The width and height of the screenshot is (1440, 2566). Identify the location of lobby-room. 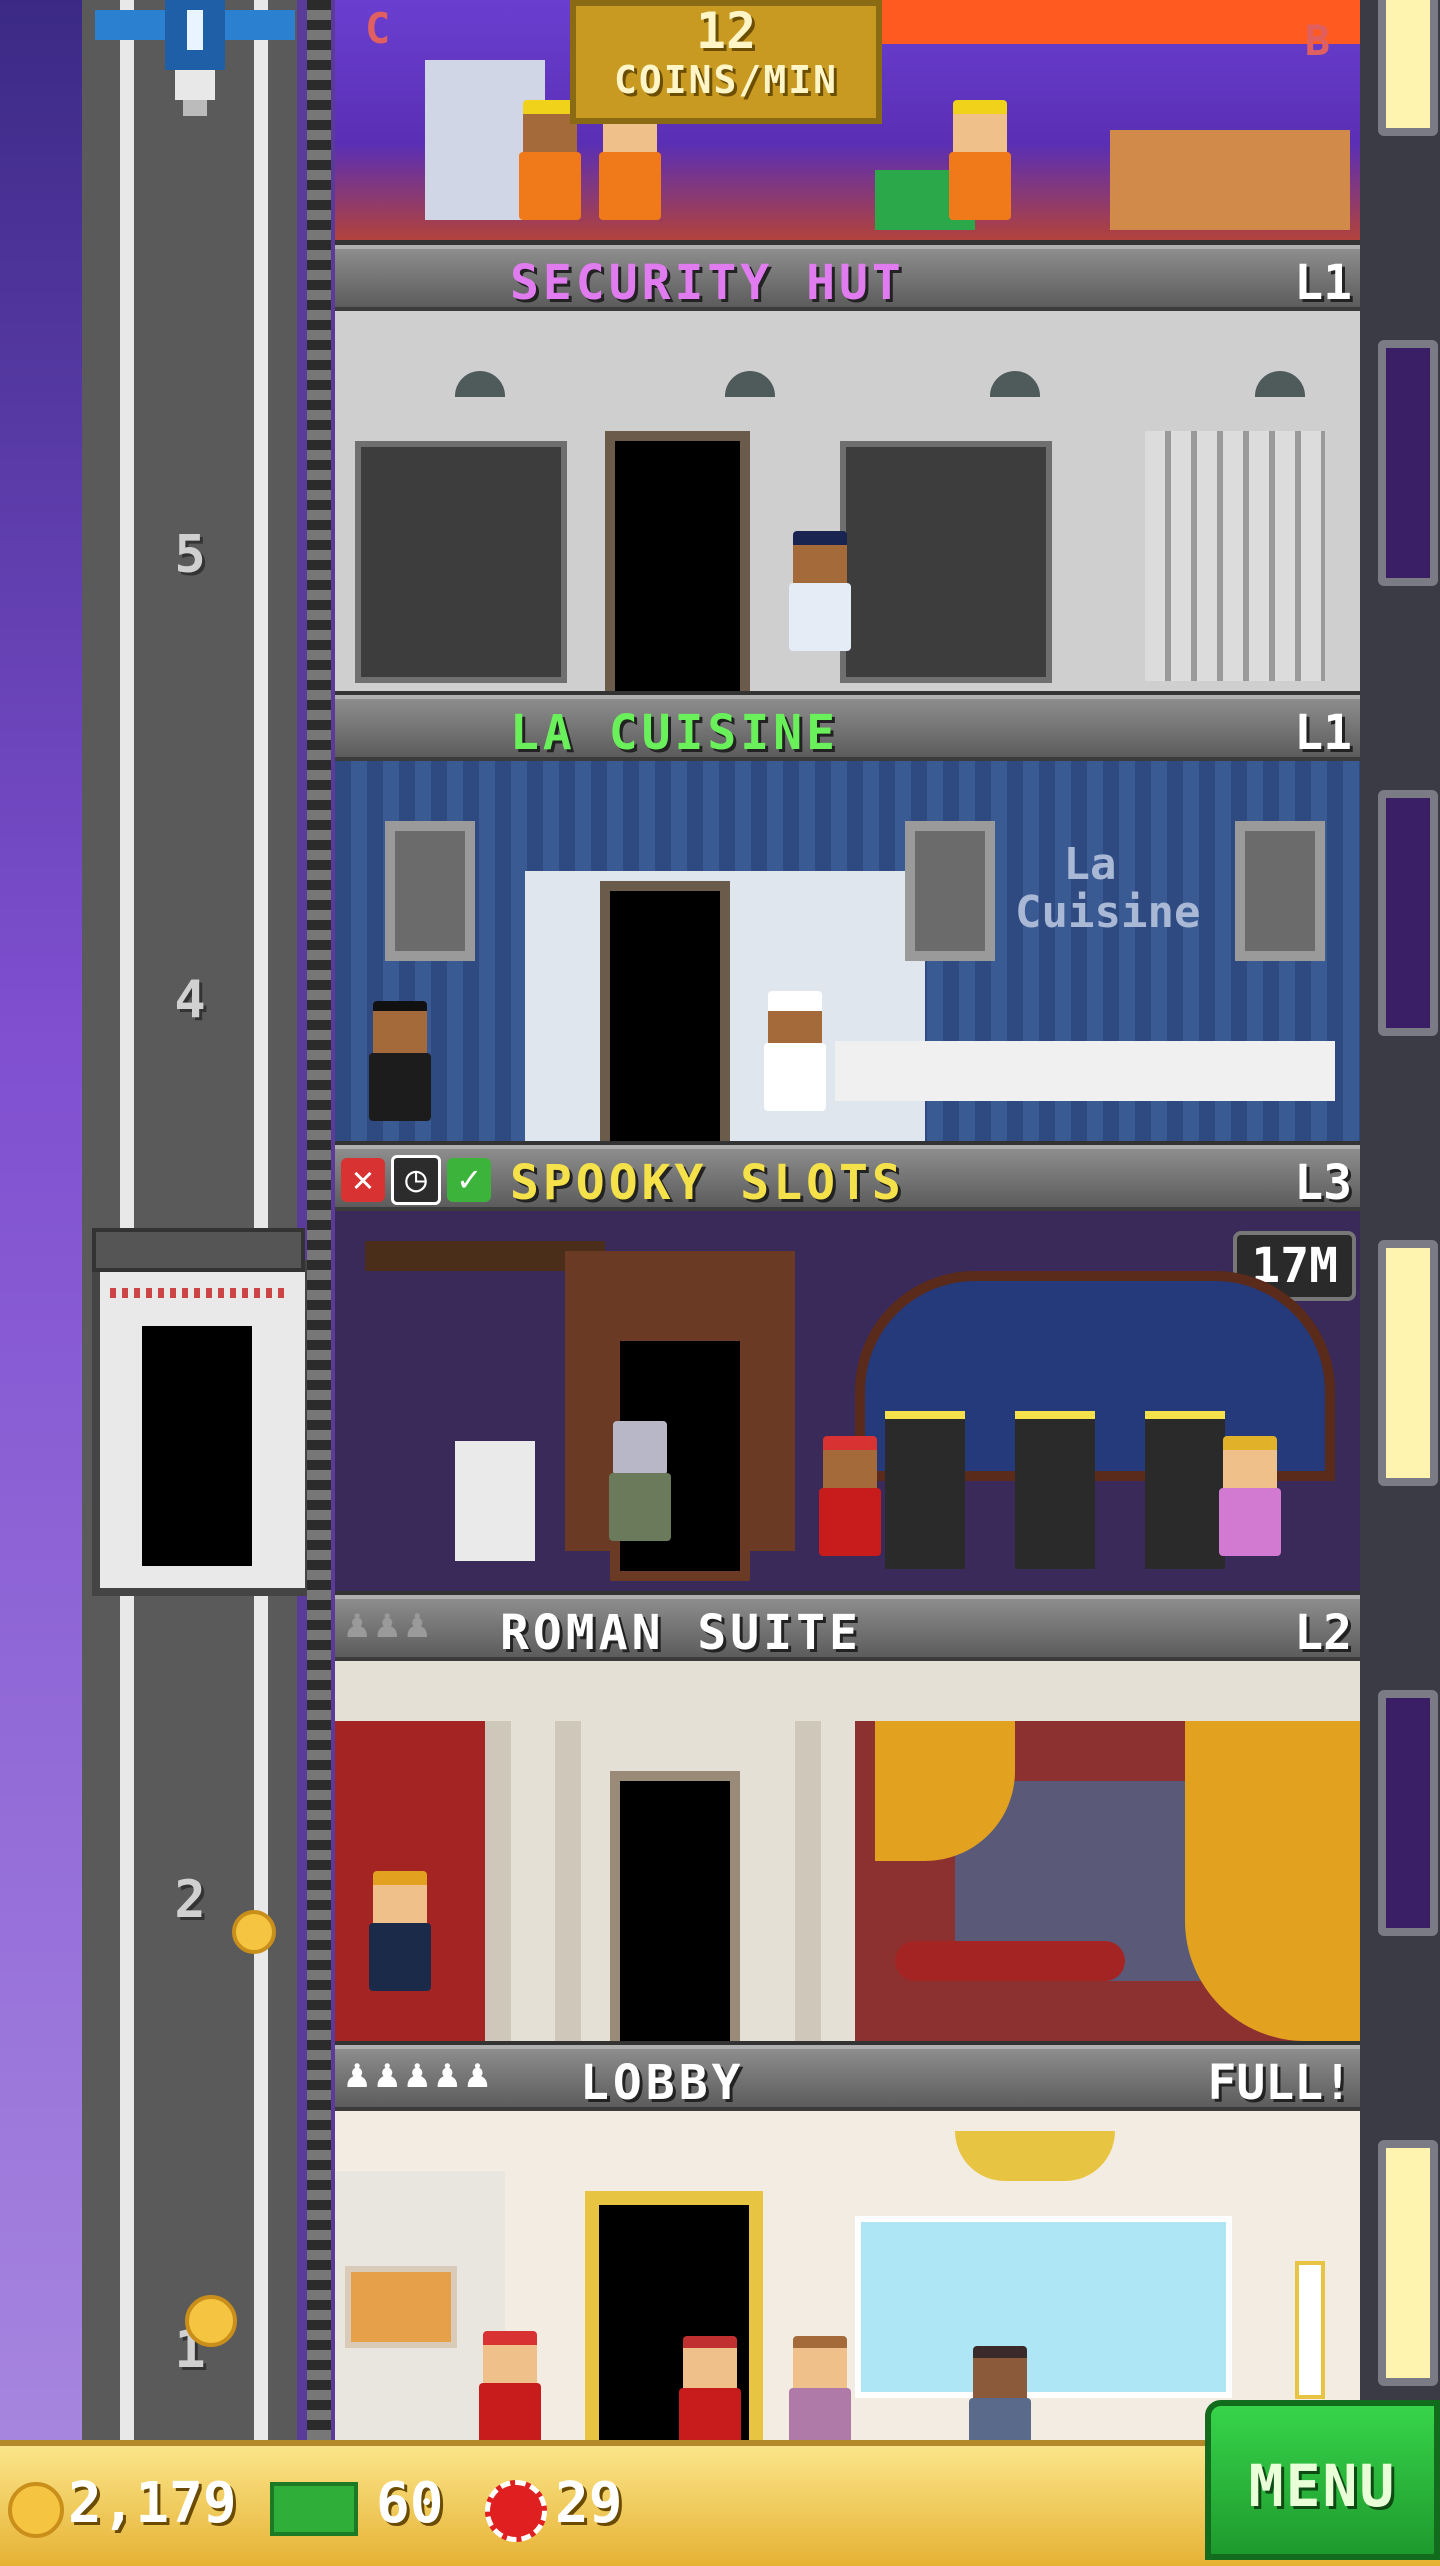
(847, 2279).